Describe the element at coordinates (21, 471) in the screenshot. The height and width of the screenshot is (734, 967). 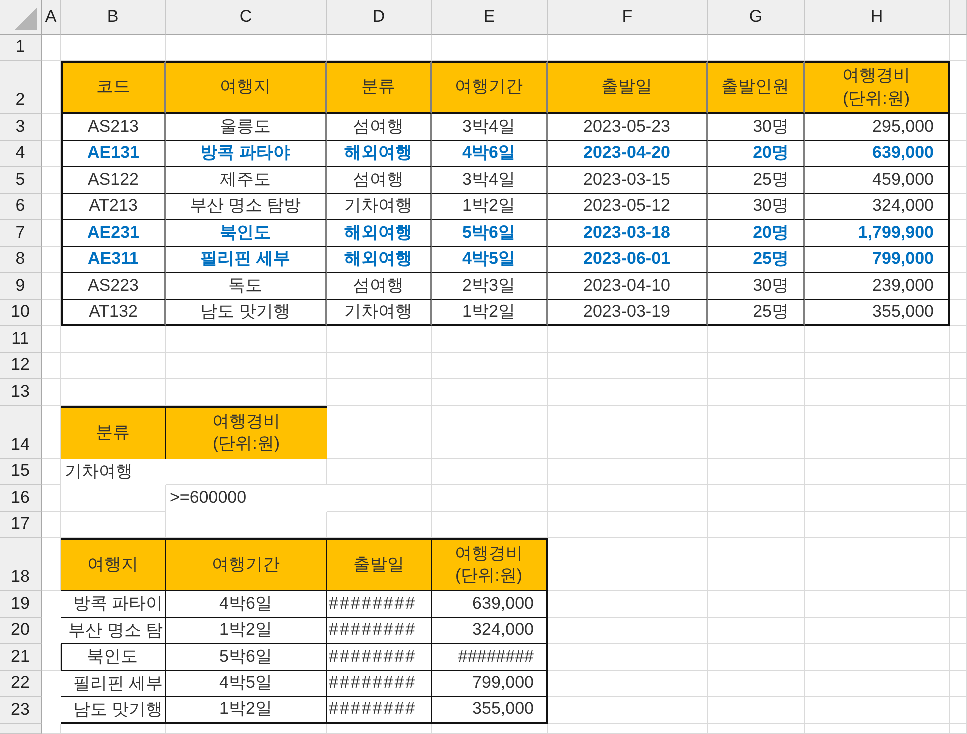
I see `row-header: 15` at that location.